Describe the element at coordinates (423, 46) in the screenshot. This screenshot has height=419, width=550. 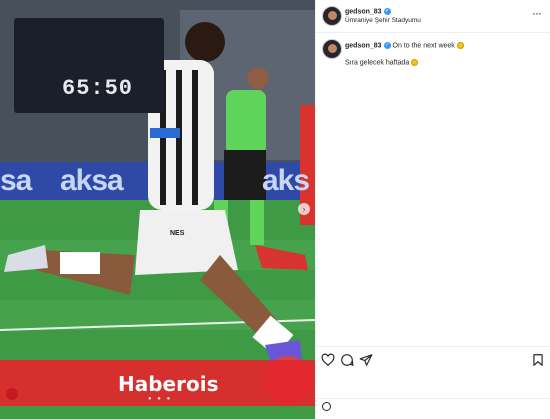
I see `caption-text: On to the next week` at that location.